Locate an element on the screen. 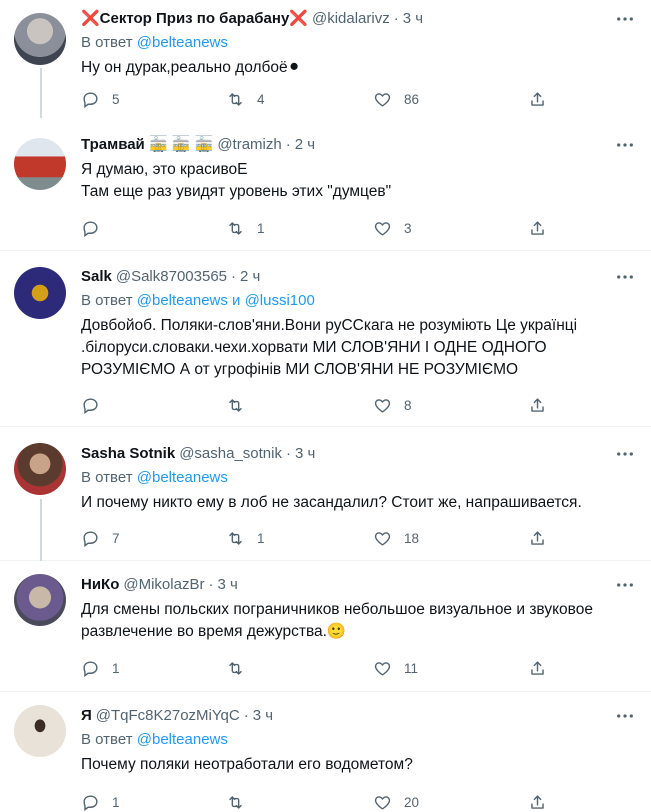 This screenshot has height=812, width=651. author-name: ❌Сектор Приз по барабану❌ is located at coordinates (194, 19).